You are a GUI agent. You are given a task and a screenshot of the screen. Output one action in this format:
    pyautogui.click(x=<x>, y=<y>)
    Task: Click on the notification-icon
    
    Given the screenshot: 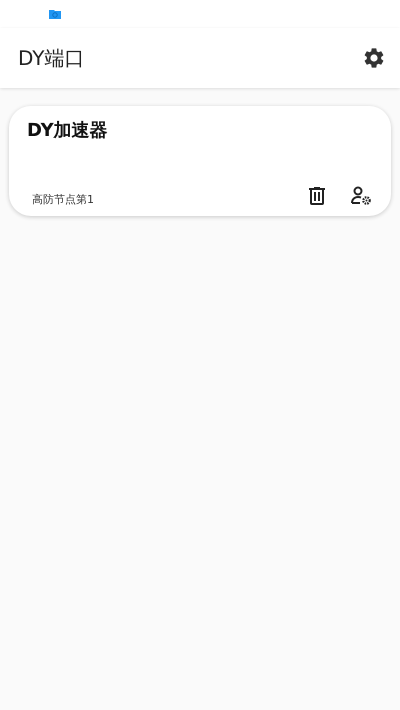 What is the action you would take?
    pyautogui.click(x=55, y=14)
    